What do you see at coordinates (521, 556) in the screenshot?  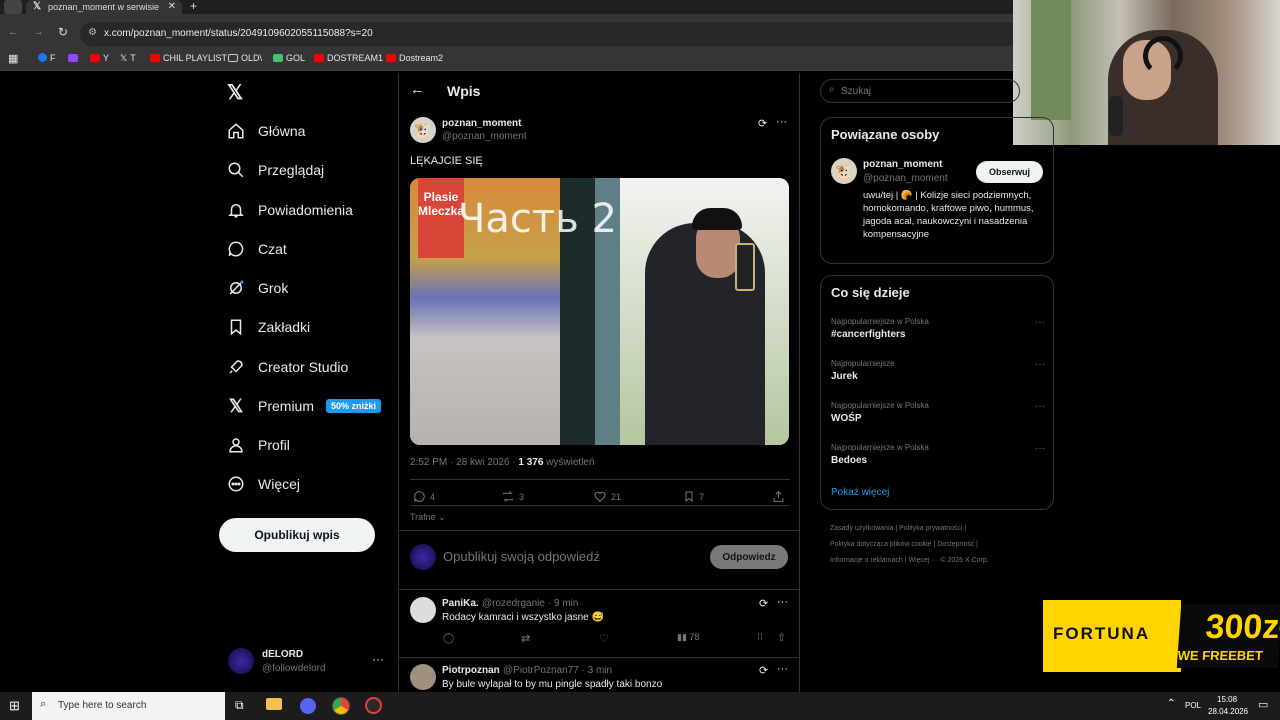 I see `reply-input: Opublikuj swoją odpowiedź` at bounding box center [521, 556].